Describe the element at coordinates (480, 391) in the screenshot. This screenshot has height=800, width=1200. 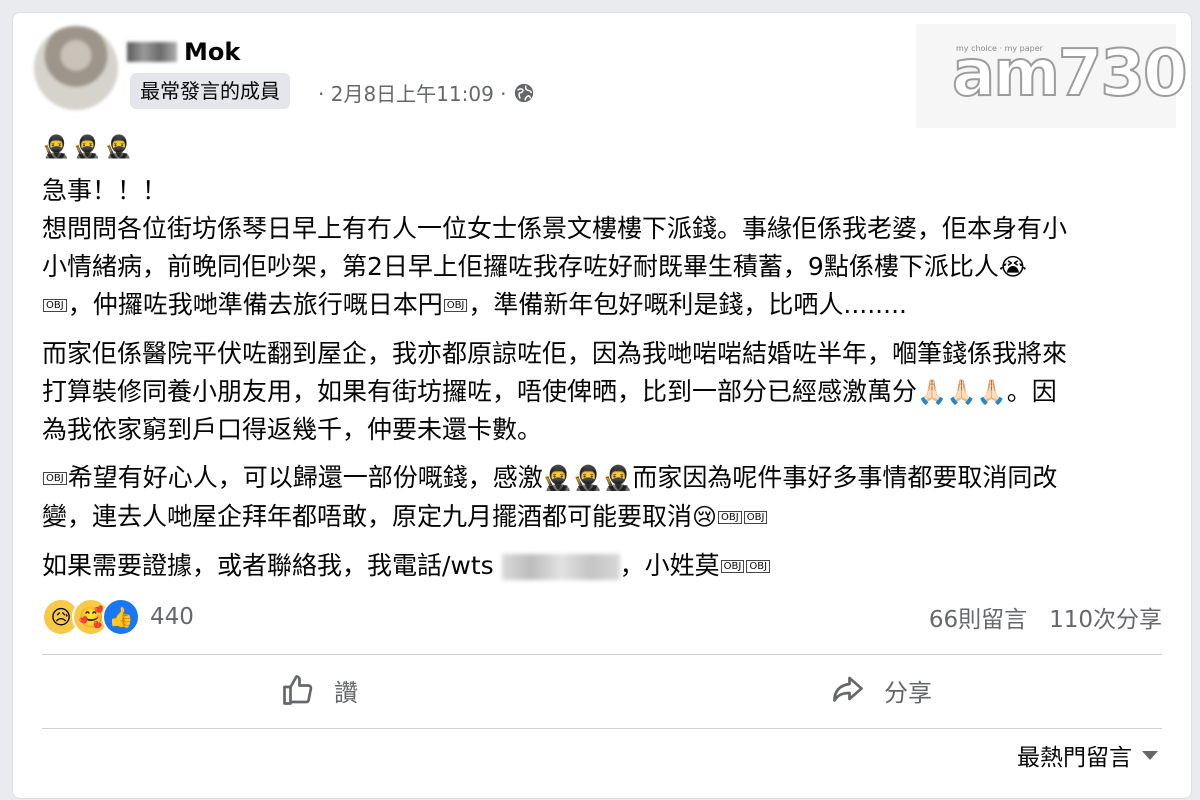
I see `text-line: 打算裝修同養小朋友用，如果有街坊攞咗，唔使俾晒，比到一部分已經感激萬分` at that location.